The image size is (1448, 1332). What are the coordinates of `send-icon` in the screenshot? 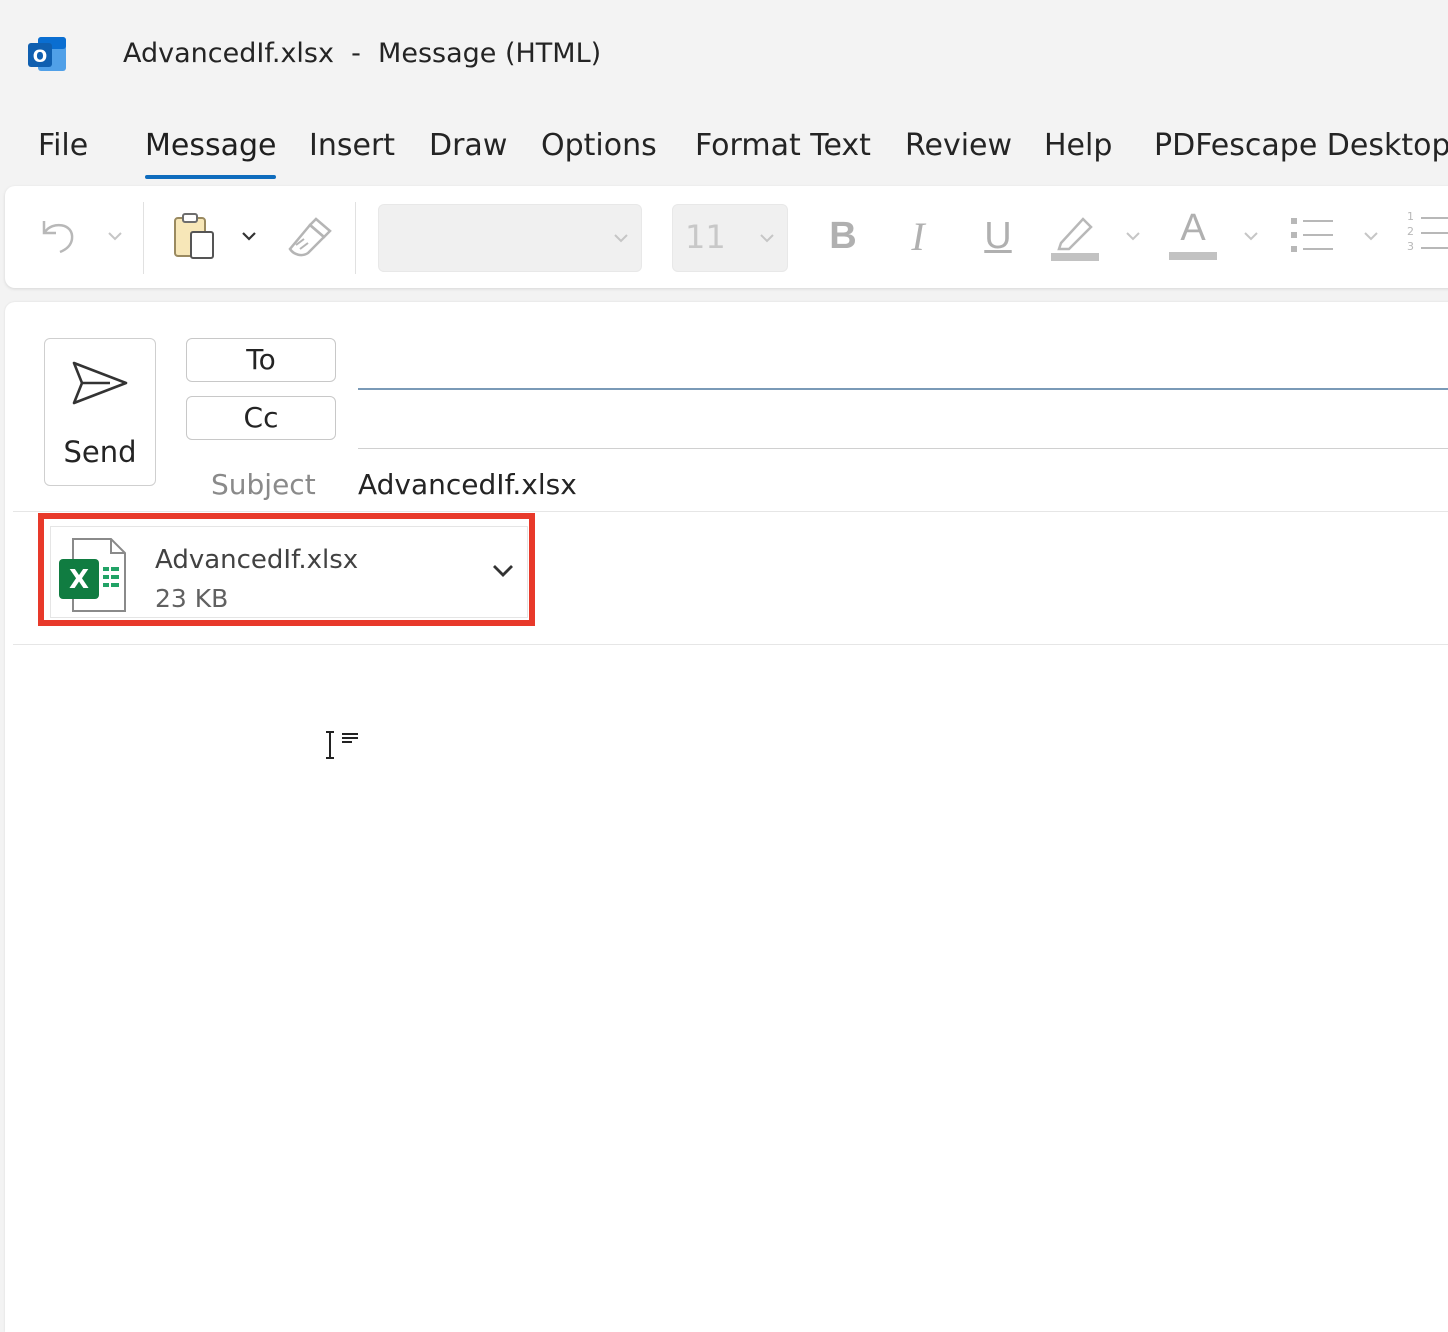 It's located at (100, 383).